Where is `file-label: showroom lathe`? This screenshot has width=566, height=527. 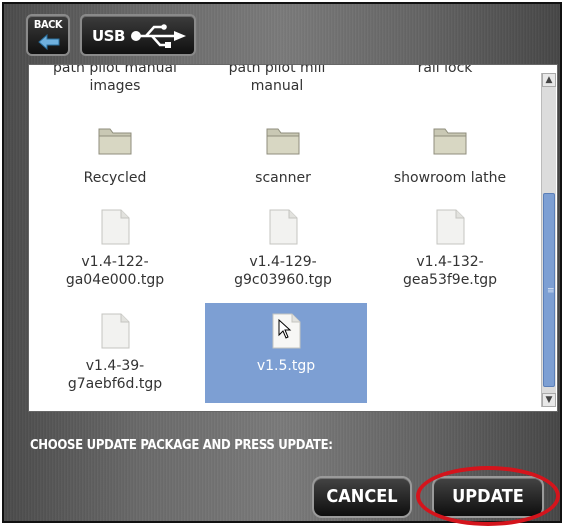
file-label: showroom lathe is located at coordinates (450, 178).